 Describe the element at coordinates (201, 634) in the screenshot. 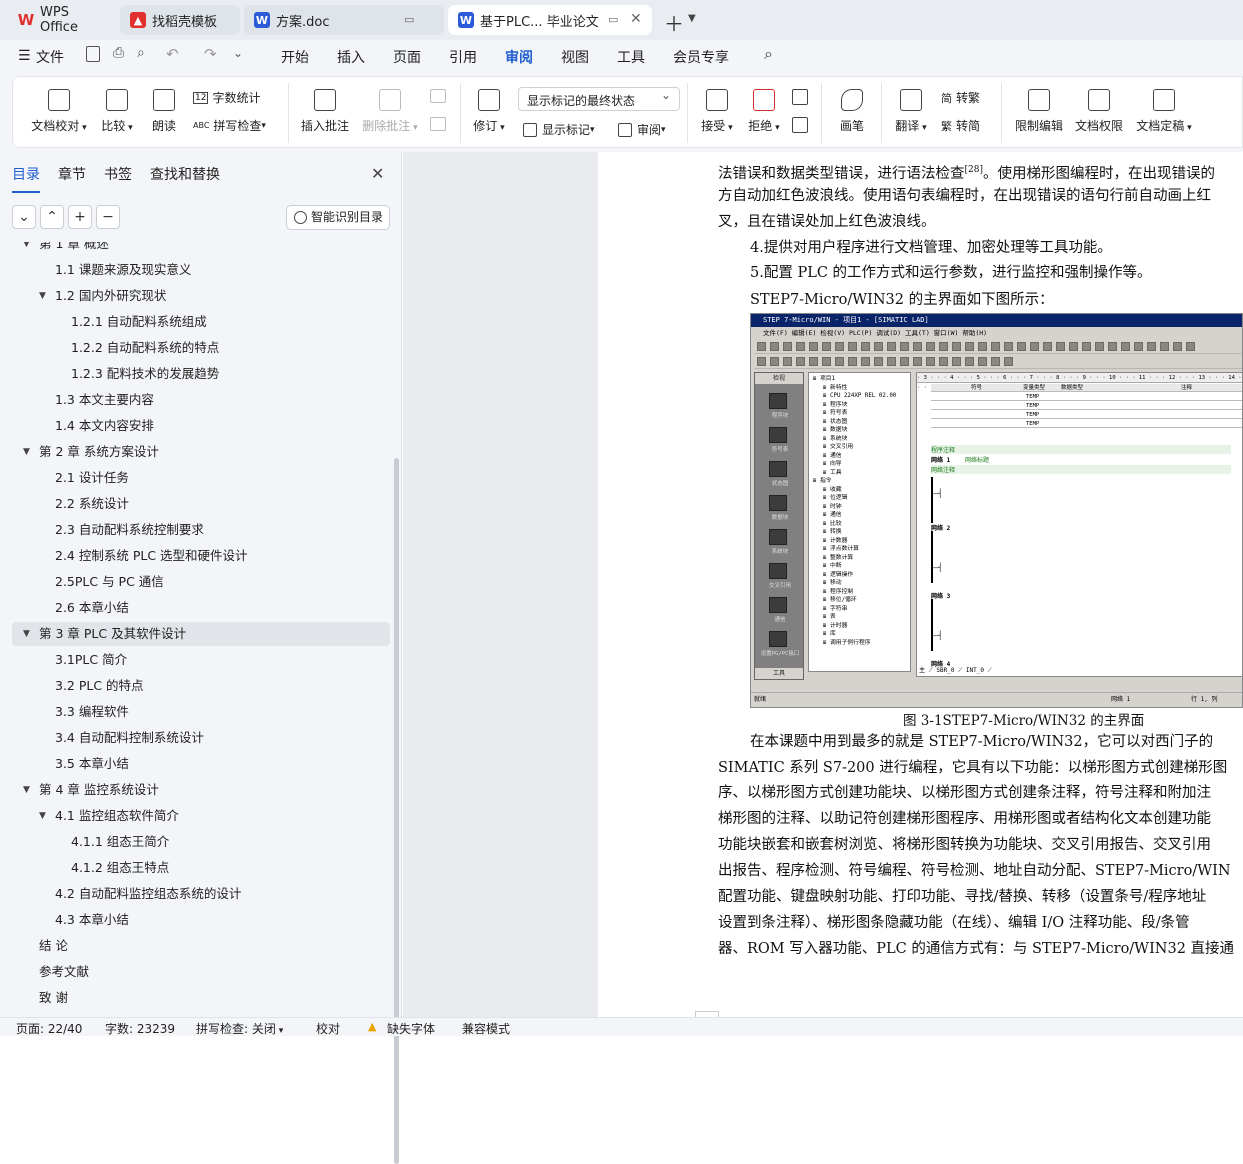

I see `toc-item: ▼ 第 3 章 PLC 及其软件设计` at that location.